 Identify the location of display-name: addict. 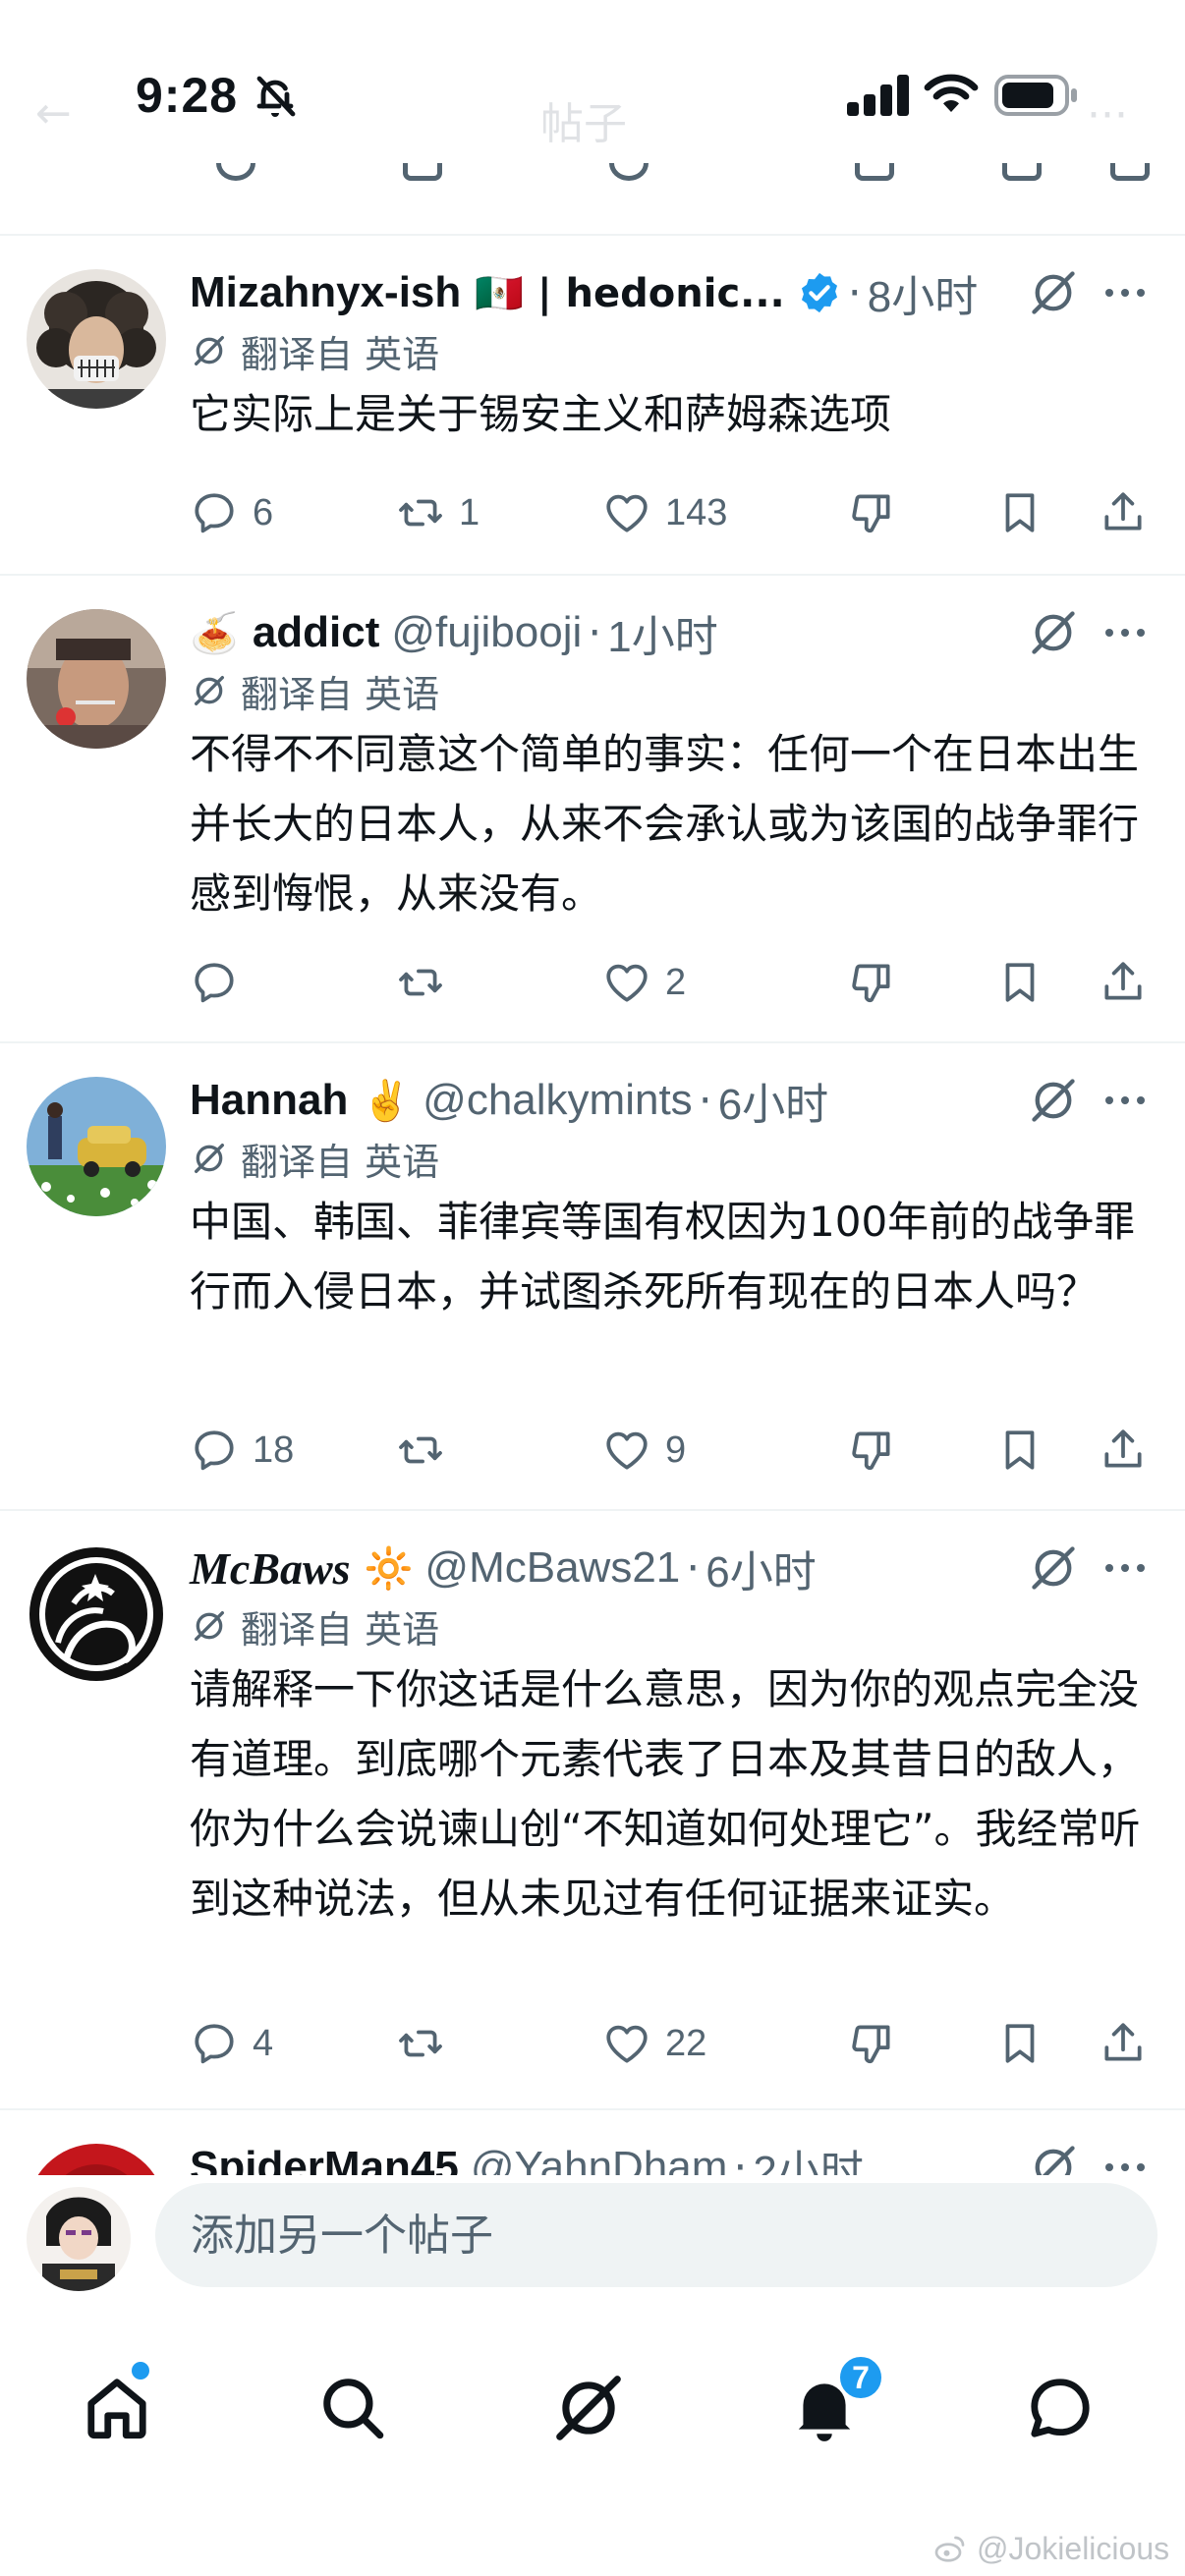
(317, 632).